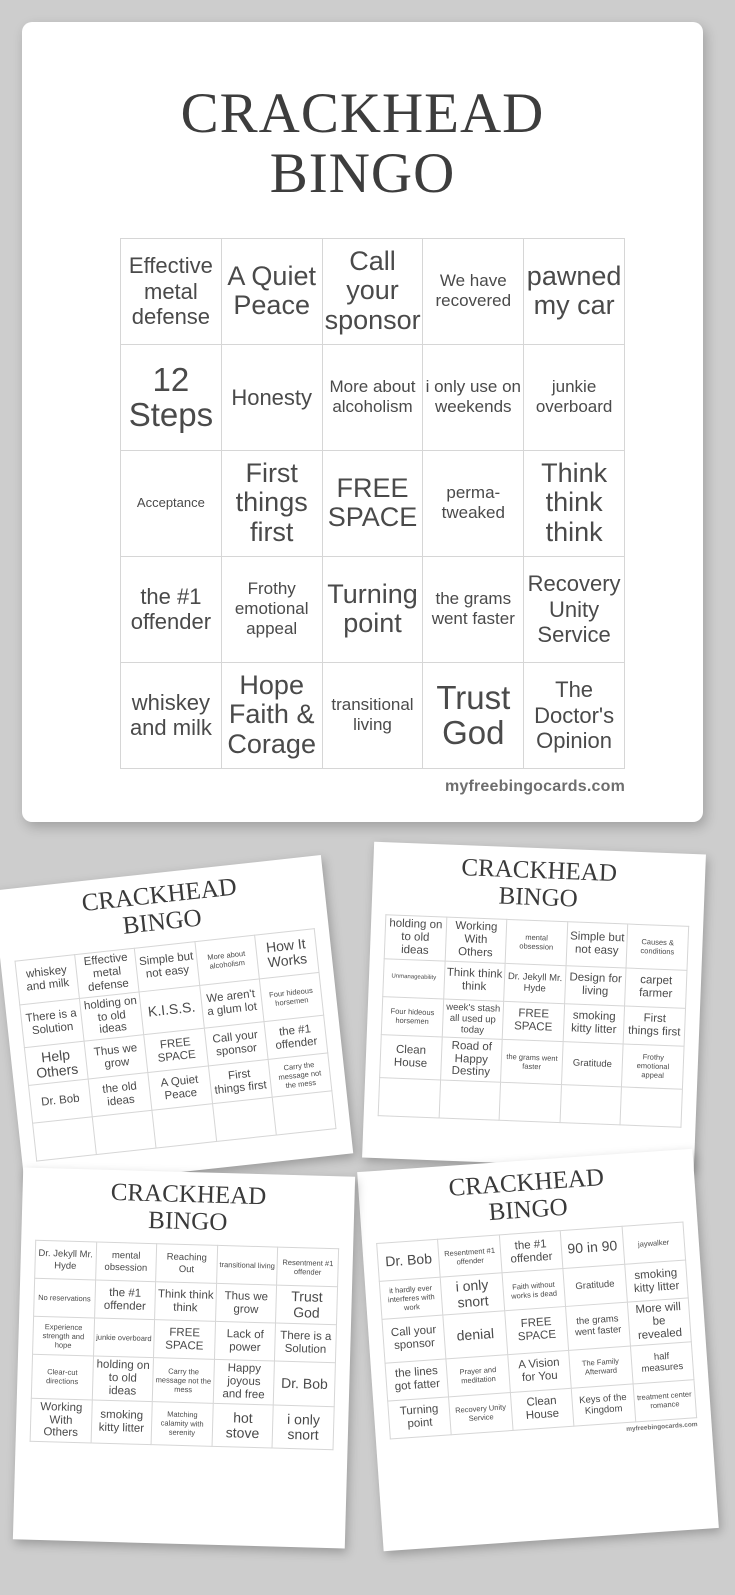  What do you see at coordinates (574, 609) in the screenshot?
I see `bingo-cell: Recovery Unity Service` at bounding box center [574, 609].